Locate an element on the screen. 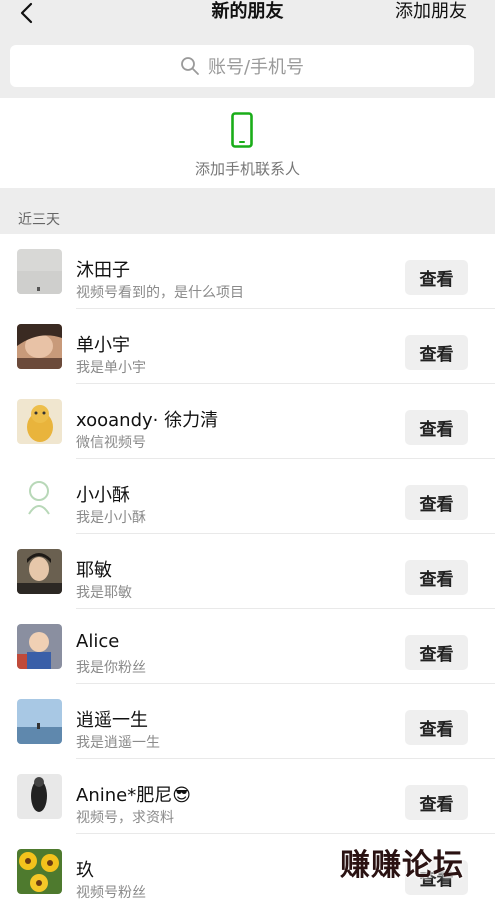 The image size is (495, 901). contact-message: 微信视频号 is located at coordinates (111, 443).